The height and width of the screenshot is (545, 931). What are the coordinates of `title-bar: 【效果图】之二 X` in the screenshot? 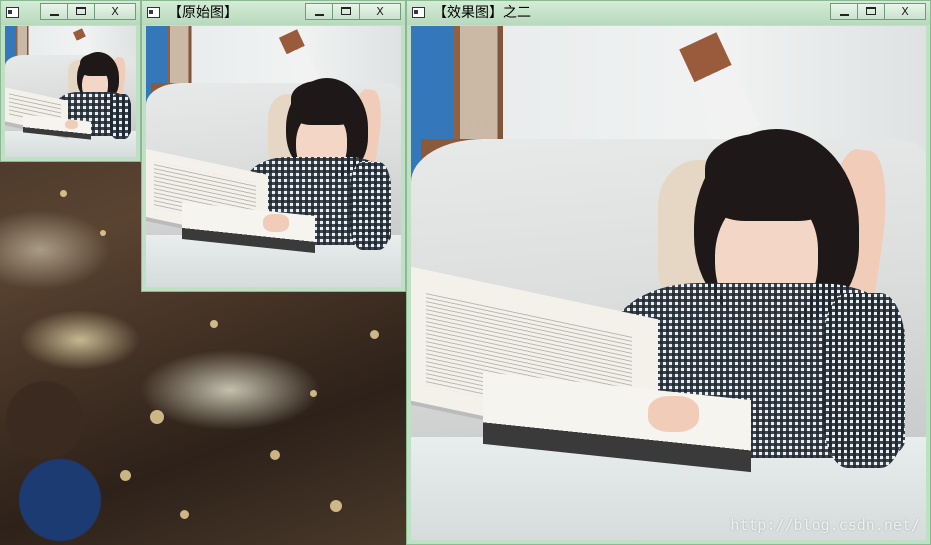 It's located at (668, 13).